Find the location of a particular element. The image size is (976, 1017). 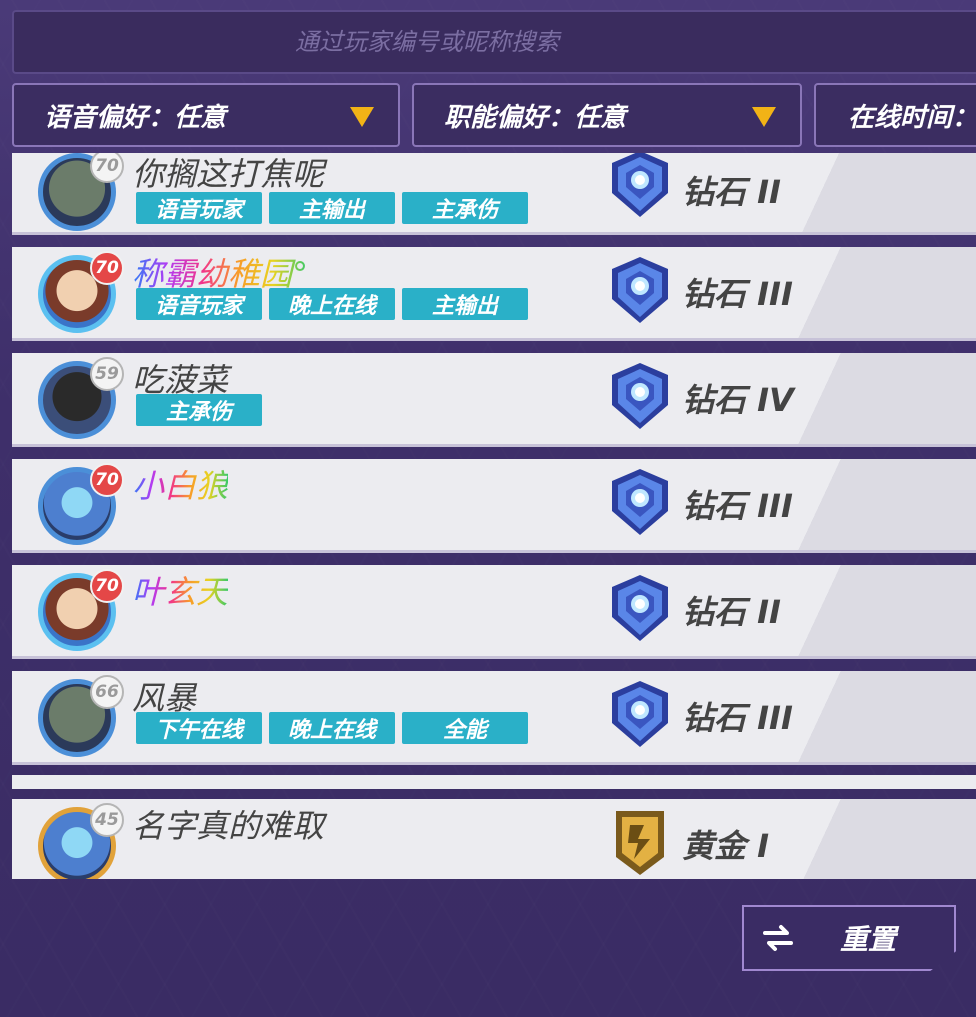

player-name: 名字真的难取 is located at coordinates (228, 826).